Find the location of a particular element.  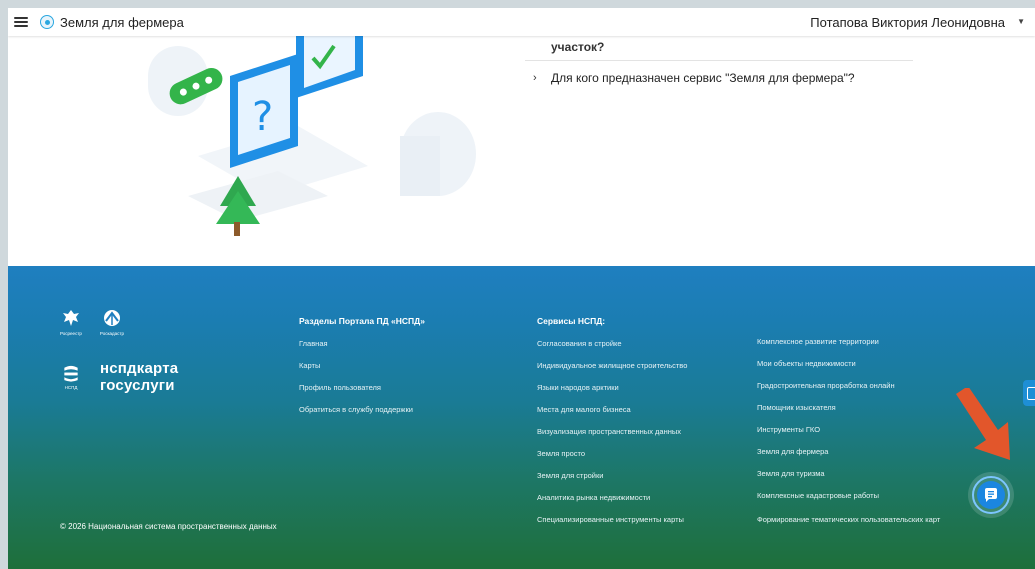

eagle-emblem-icon is located at coordinates (70, 318).